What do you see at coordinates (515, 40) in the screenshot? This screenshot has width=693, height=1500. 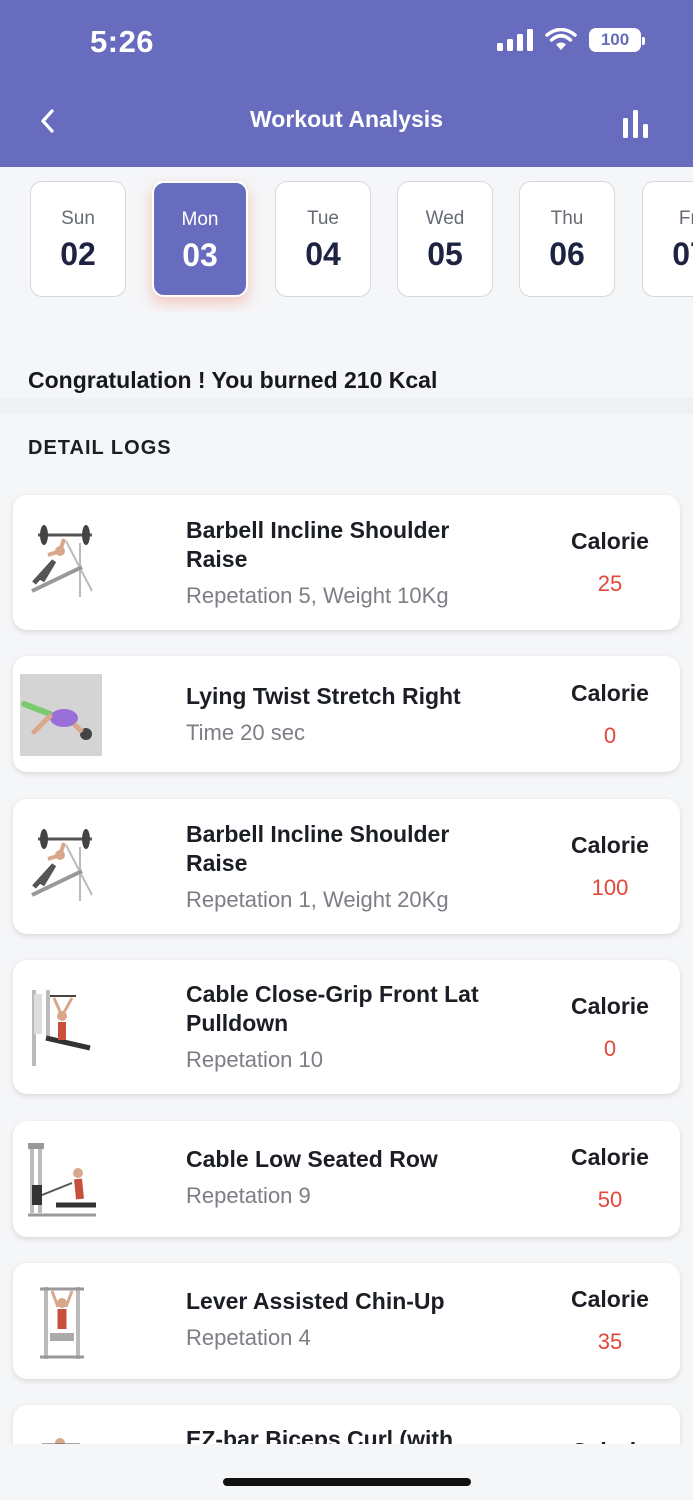 I see `cellular-signal-icon` at bounding box center [515, 40].